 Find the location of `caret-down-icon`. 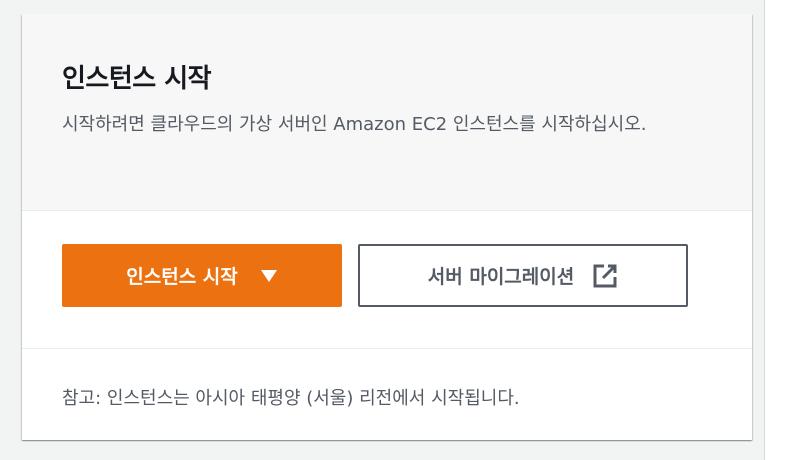

caret-down-icon is located at coordinates (269, 276).